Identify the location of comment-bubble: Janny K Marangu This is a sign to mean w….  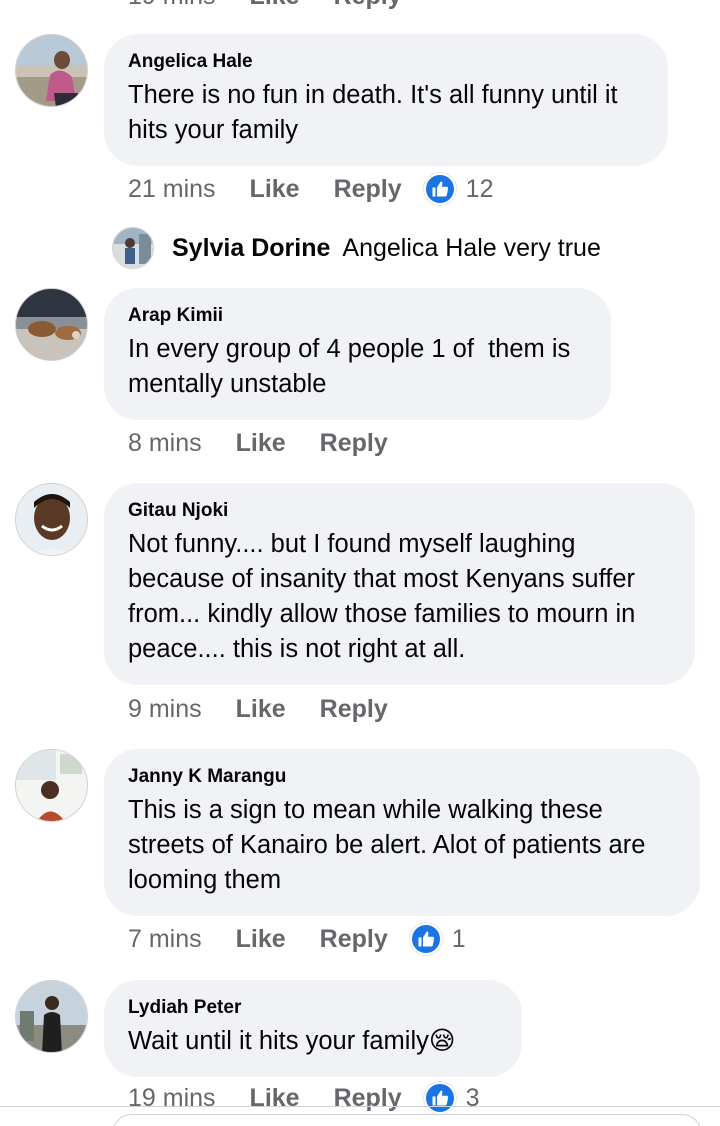
(402, 832).